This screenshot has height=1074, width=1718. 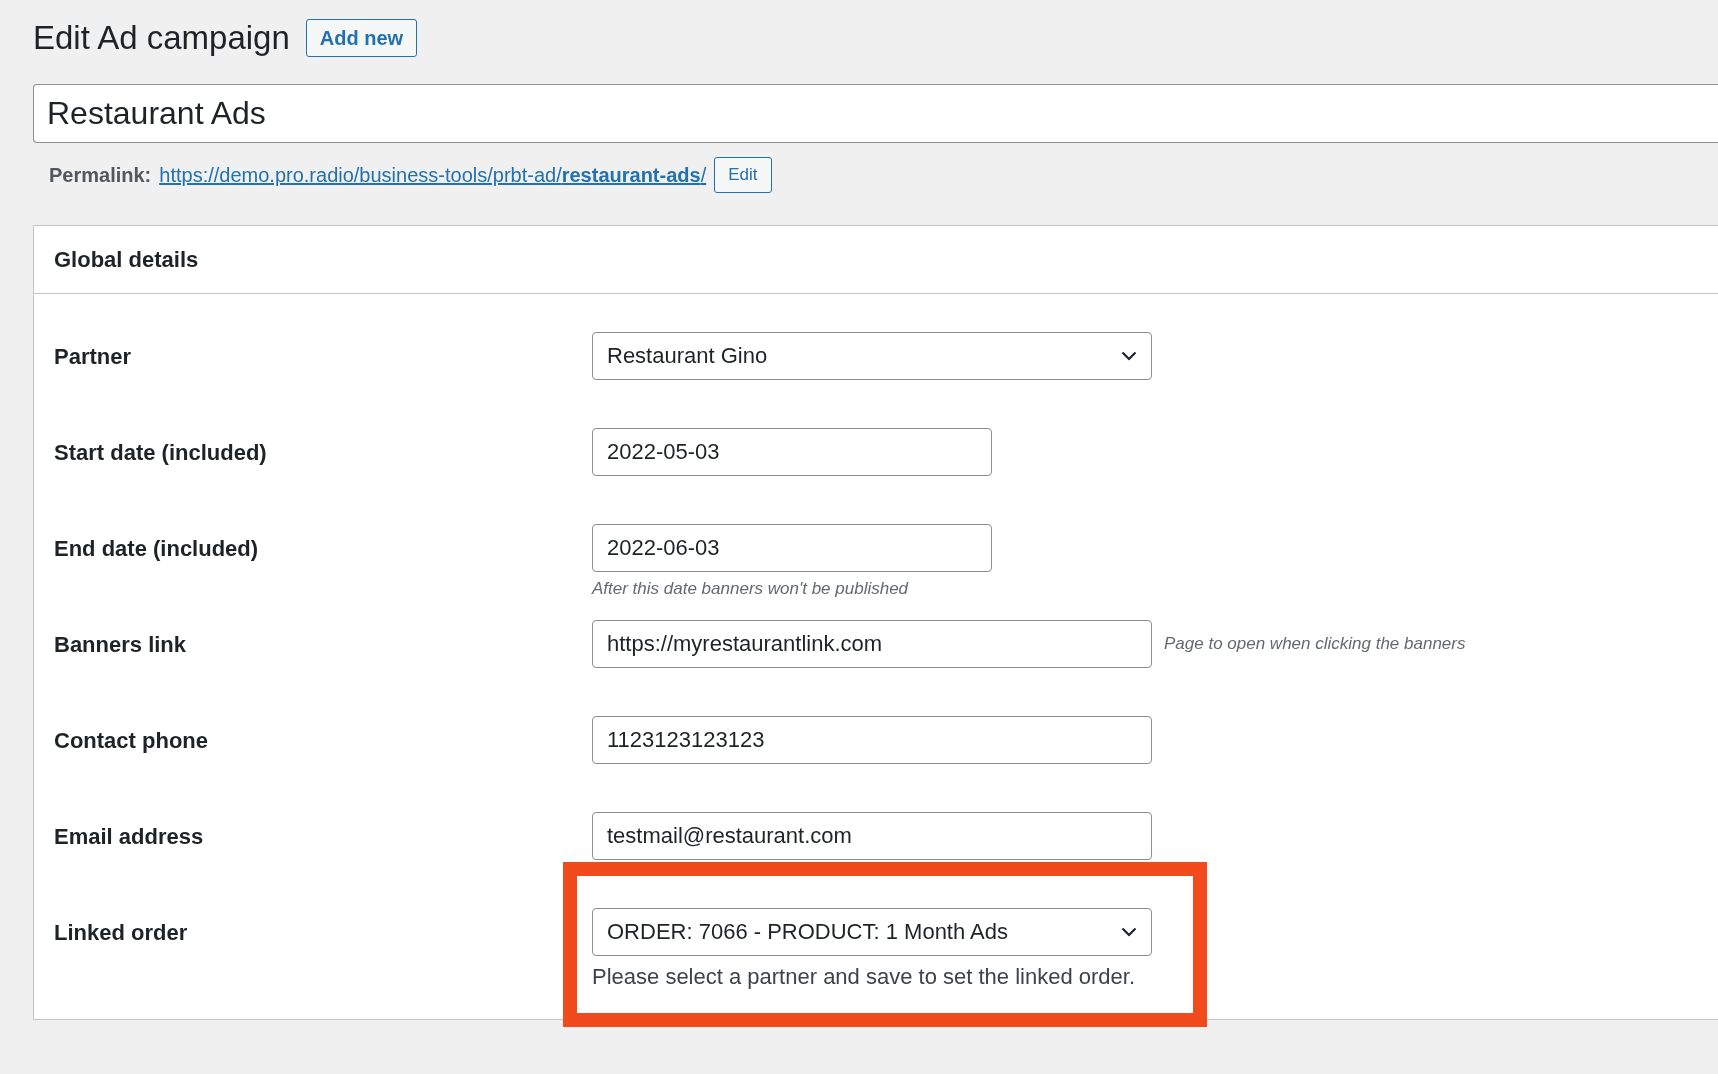 I want to click on hint-text: After this date banners won't be published, so click(x=751, y=589).